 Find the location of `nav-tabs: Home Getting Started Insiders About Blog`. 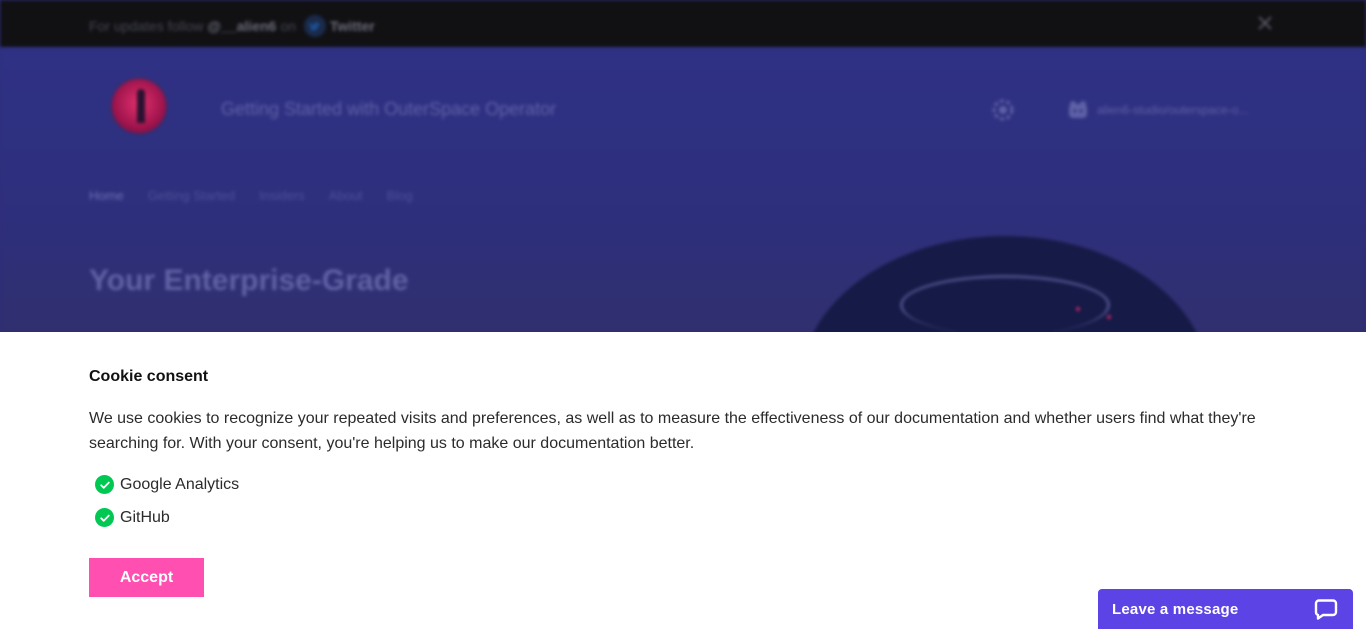

nav-tabs: Home Getting Started Insiders About Blog is located at coordinates (251, 195).